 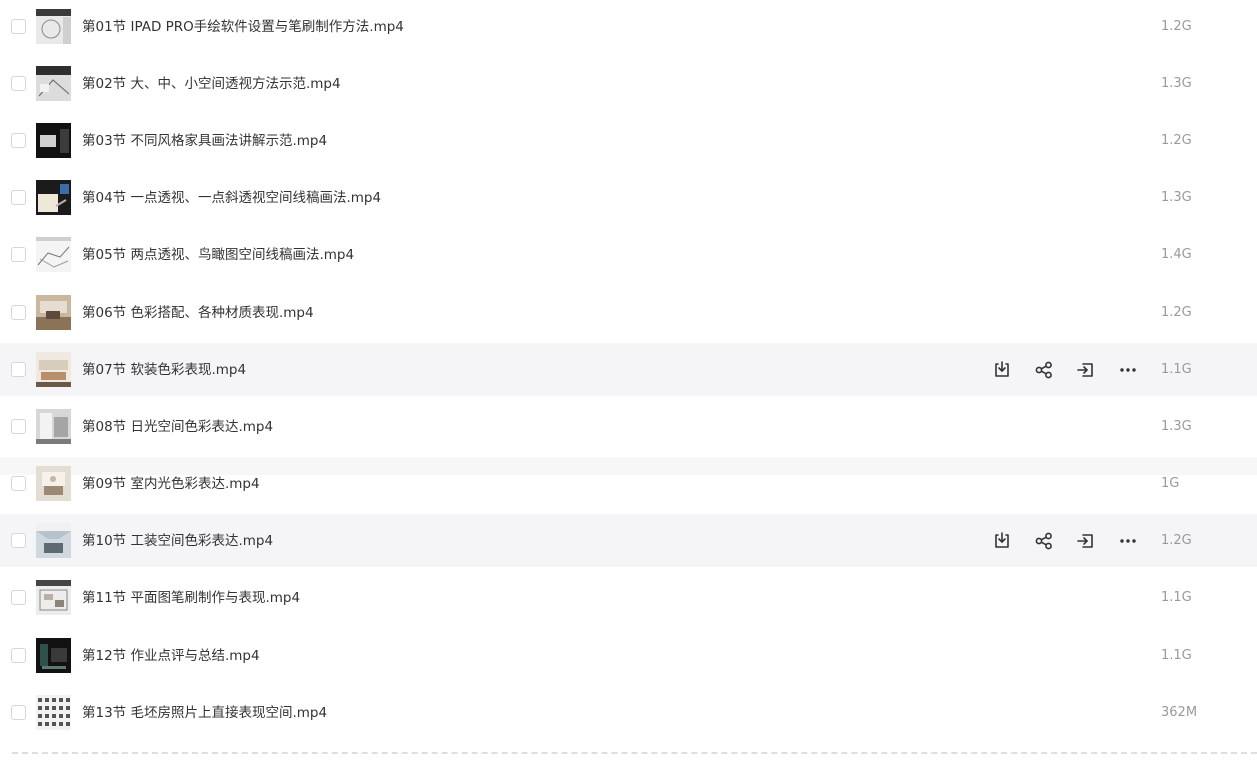 I want to click on file-row: 第08节 日光空间色彩表达.mp4 1.3G, so click(x=628, y=426).